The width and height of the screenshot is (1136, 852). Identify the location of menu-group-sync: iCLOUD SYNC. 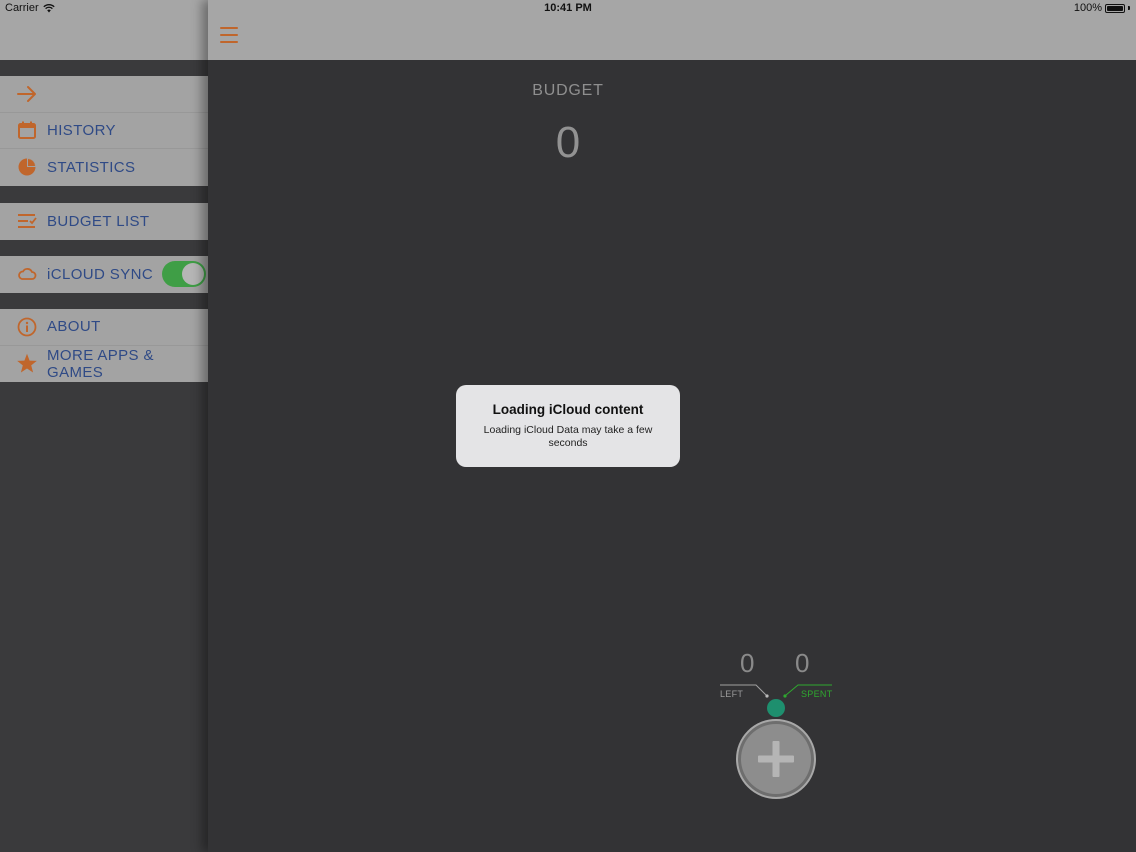
(104, 274).